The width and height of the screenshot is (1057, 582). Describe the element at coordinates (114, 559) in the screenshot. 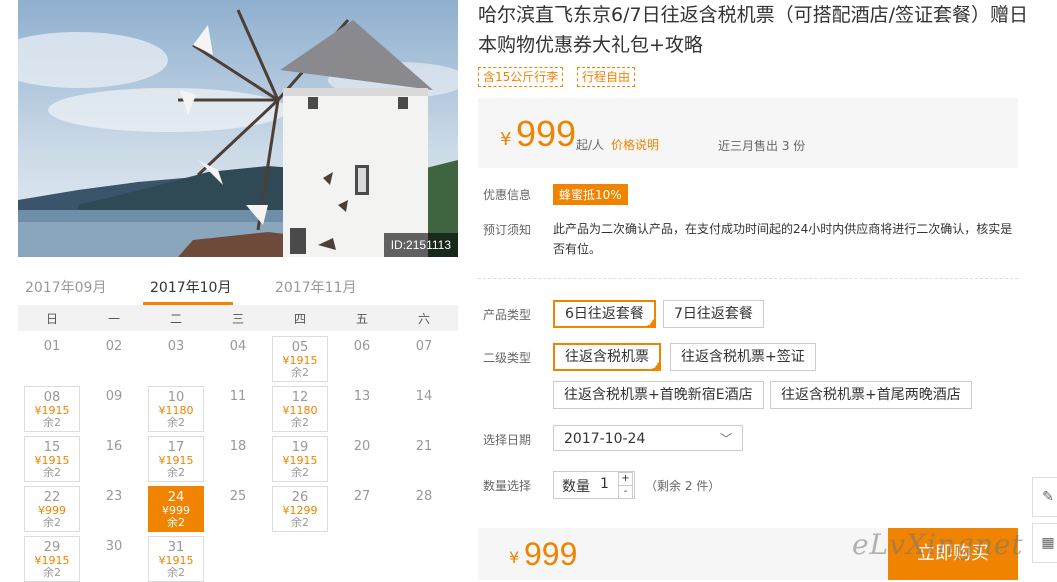

I see `calendar-day: 30` at that location.